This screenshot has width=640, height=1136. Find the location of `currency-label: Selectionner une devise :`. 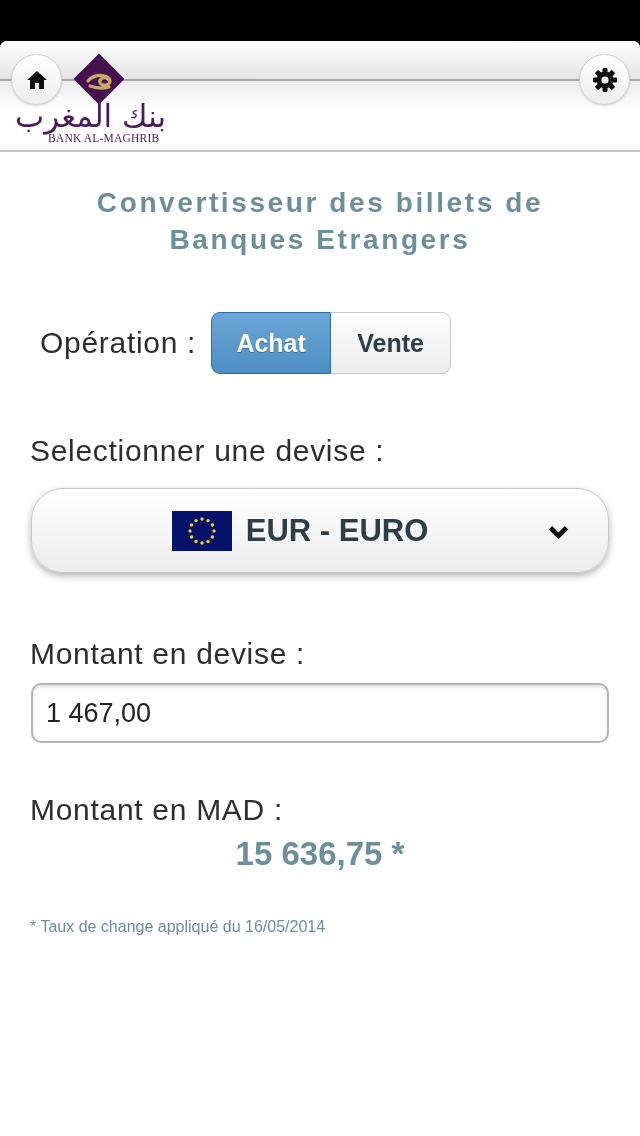

currency-label: Selectionner une devise : is located at coordinates (208, 451).